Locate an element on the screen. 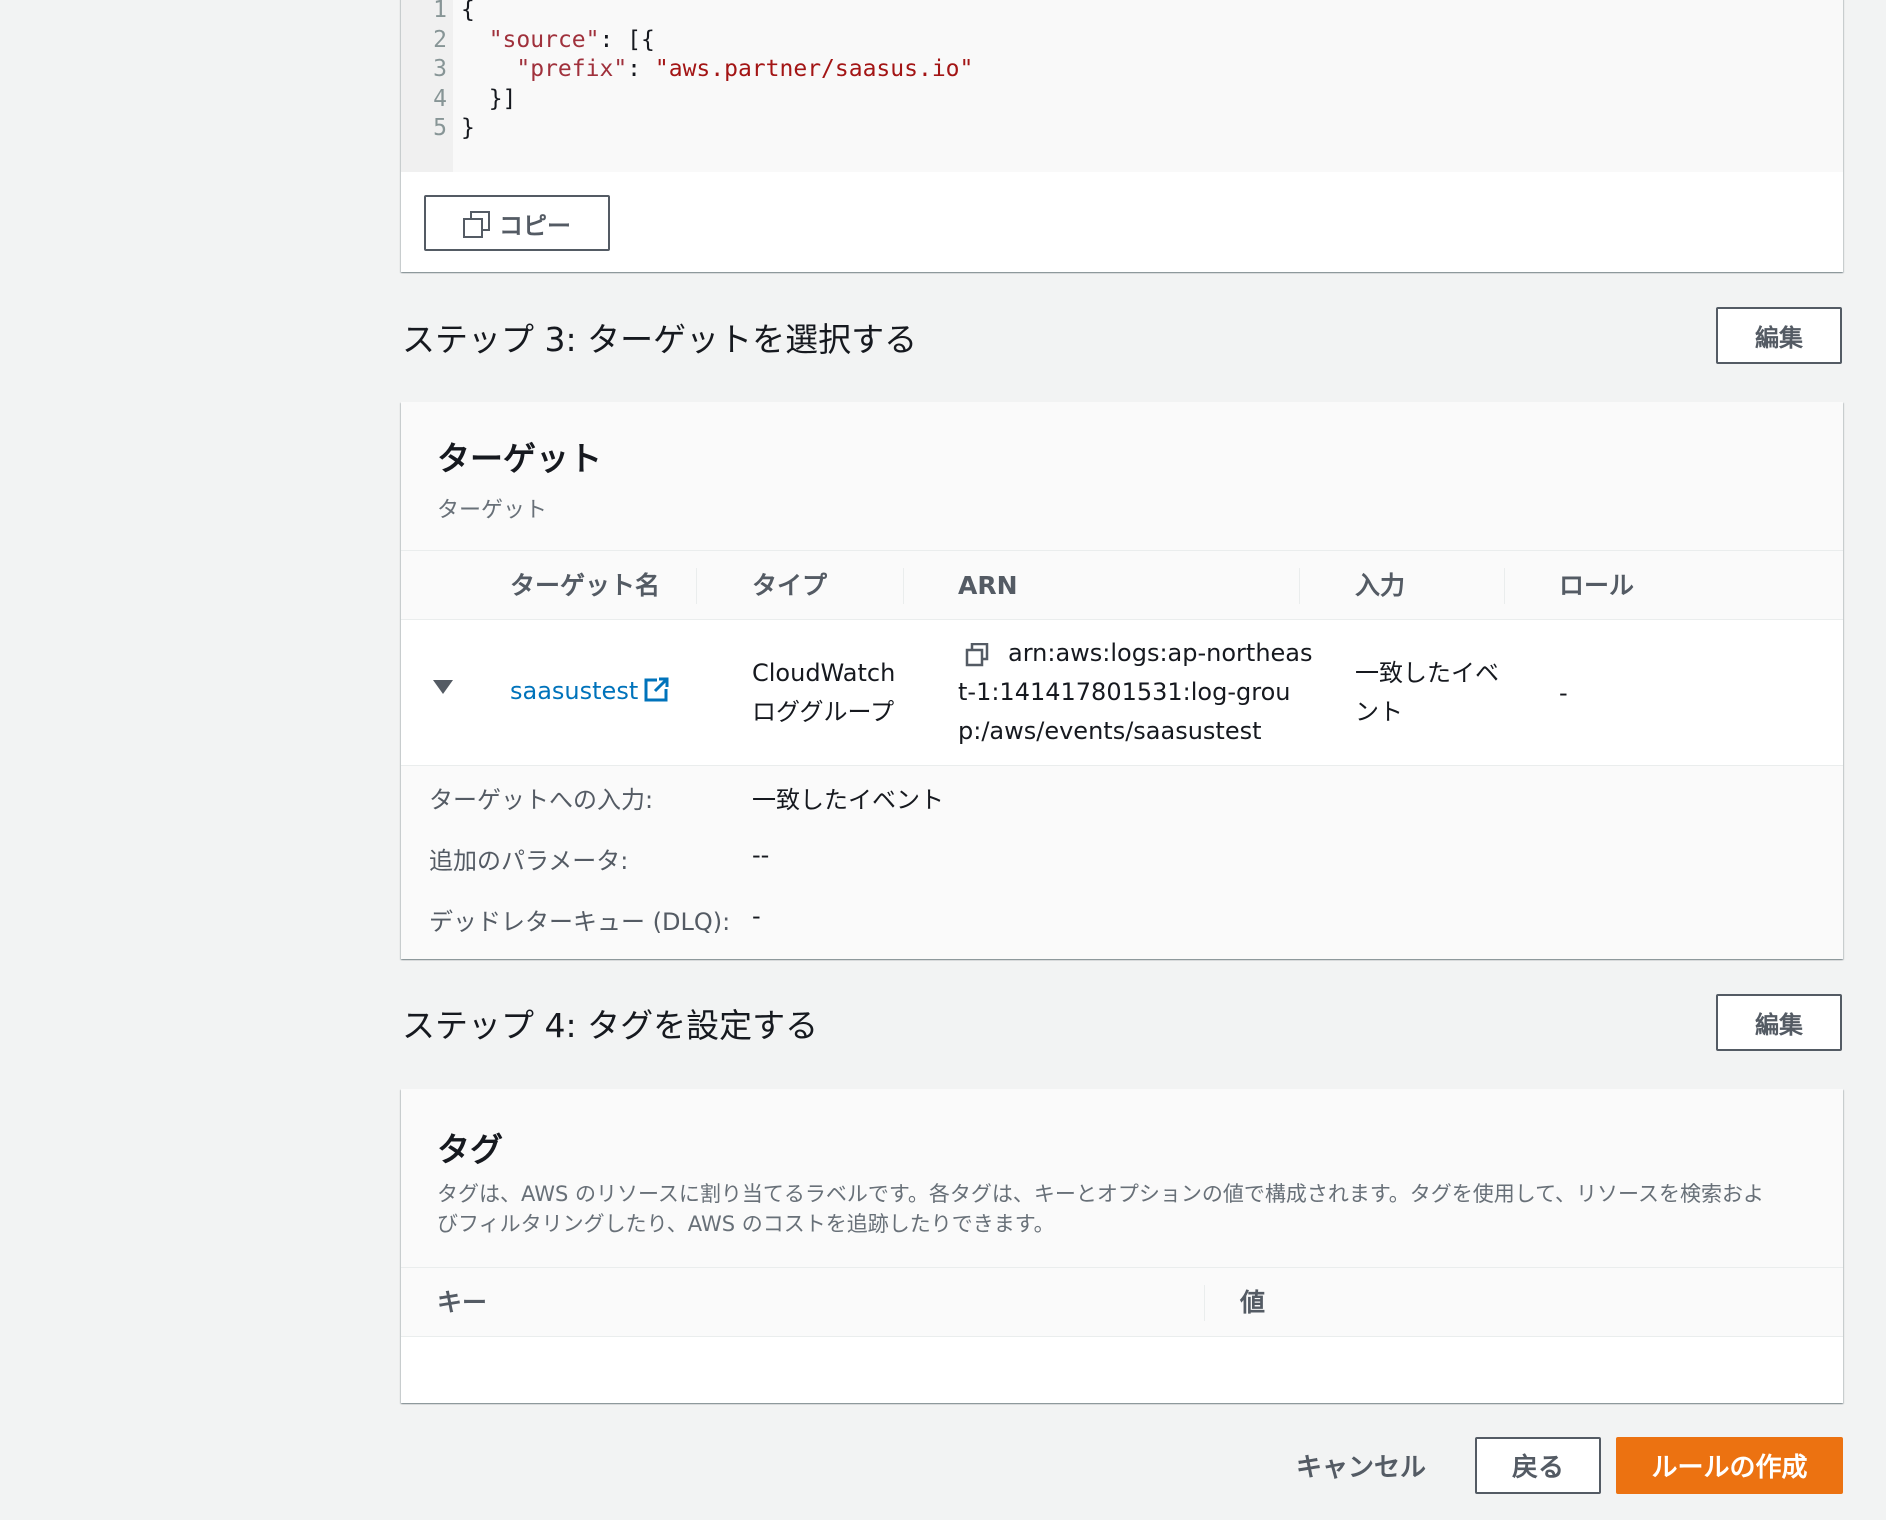  code-line: "prefix": "aws.partner/saasus.io" is located at coordinates (717, 70).